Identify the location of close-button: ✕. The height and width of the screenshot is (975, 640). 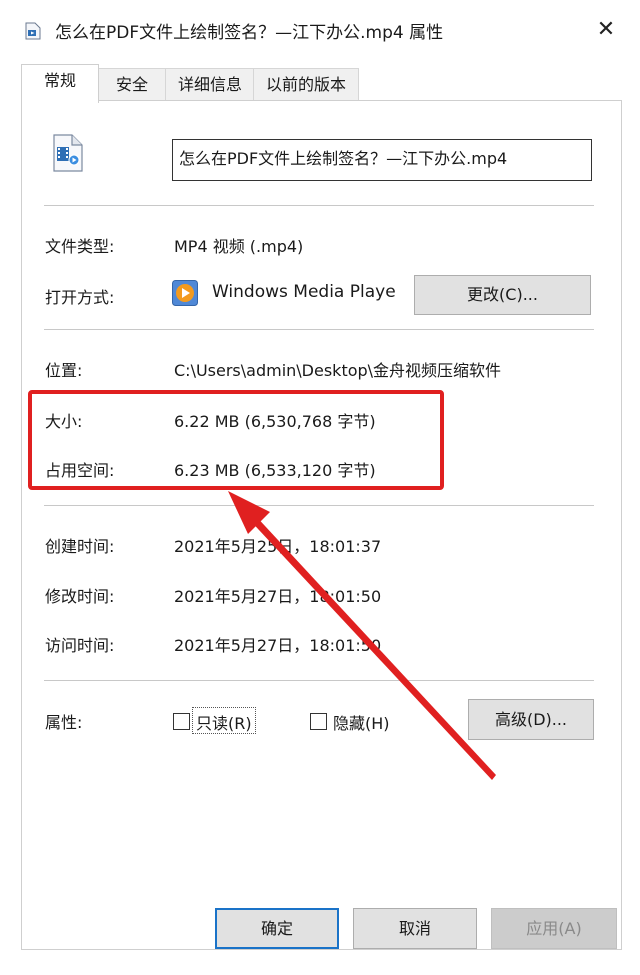
(606, 30).